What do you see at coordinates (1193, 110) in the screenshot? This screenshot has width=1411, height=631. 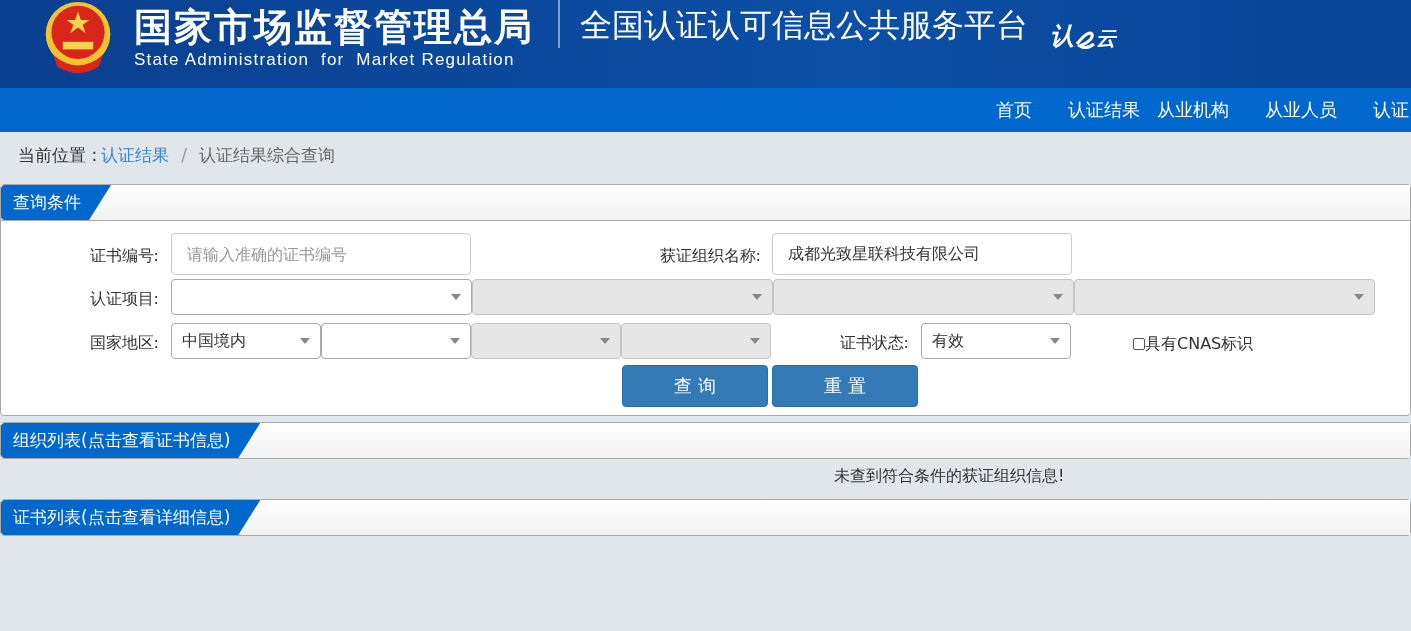 I see `nav-link: 从业机构` at bounding box center [1193, 110].